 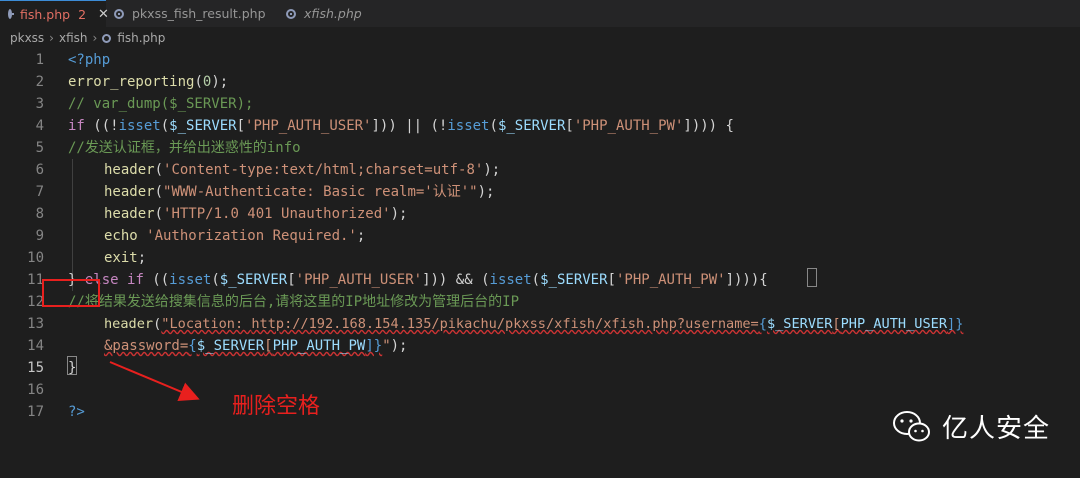 I want to click on wechat-icon, so click(x=911, y=425).